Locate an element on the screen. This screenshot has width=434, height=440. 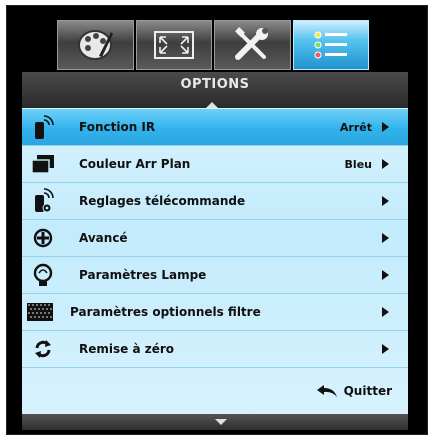
tab-setup is located at coordinates (252, 45).